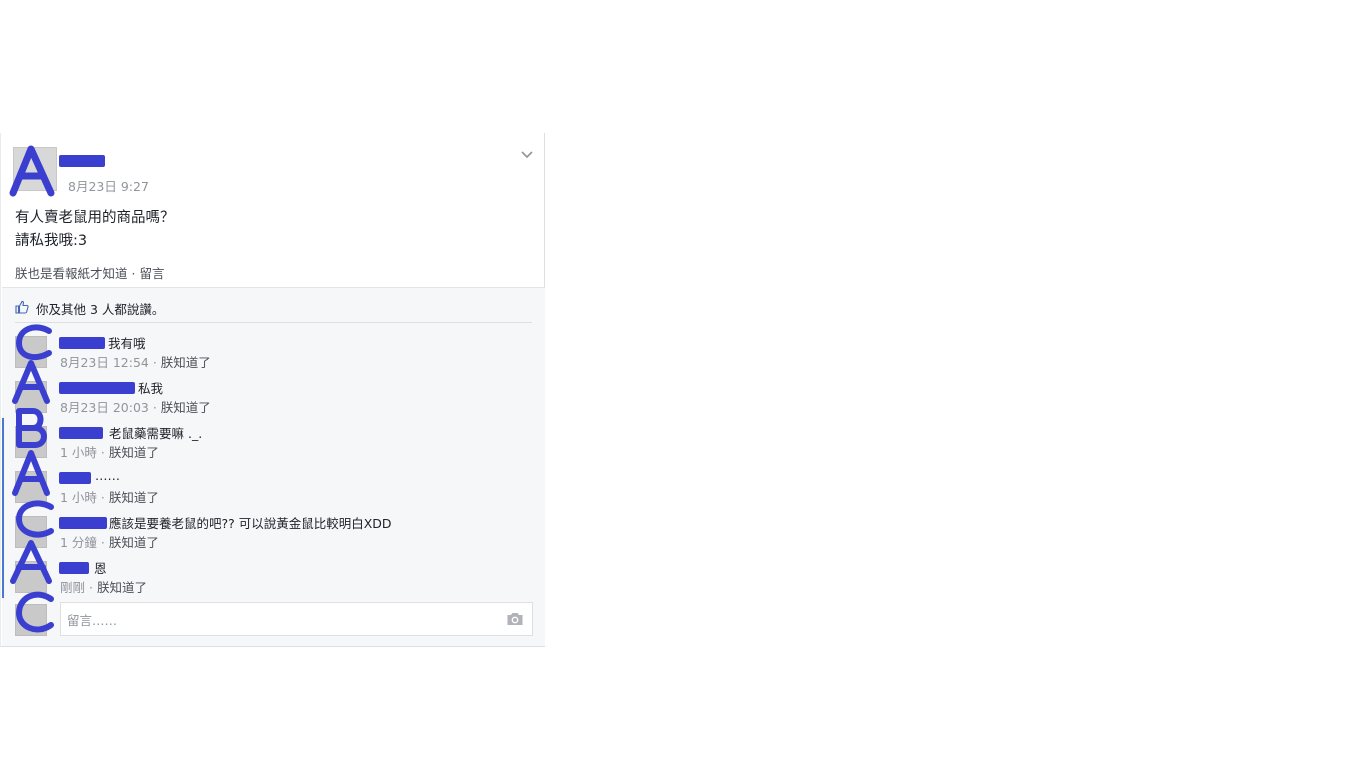  I want to click on comment-item: 應該是要養老鼠的吧?? 可以說黃金鼠比較明白XDD 1 分鐘 · 朕知道了, so click(275, 535).